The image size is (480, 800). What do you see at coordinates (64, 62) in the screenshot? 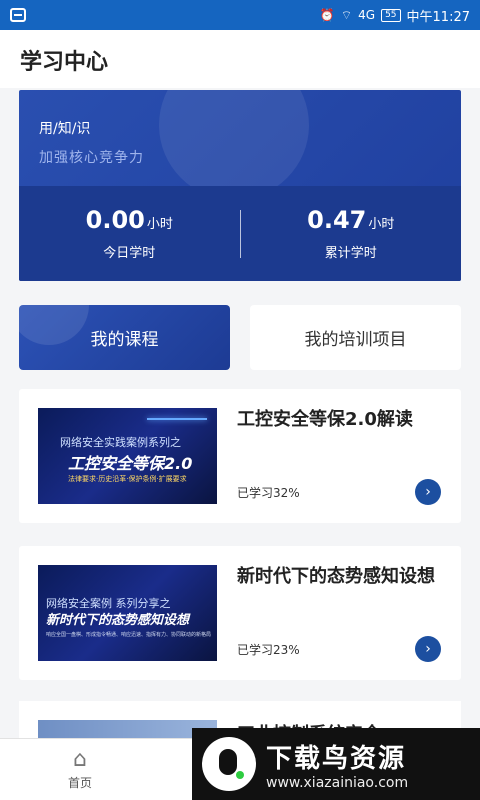
I see `page-title: 学习中心` at bounding box center [64, 62].